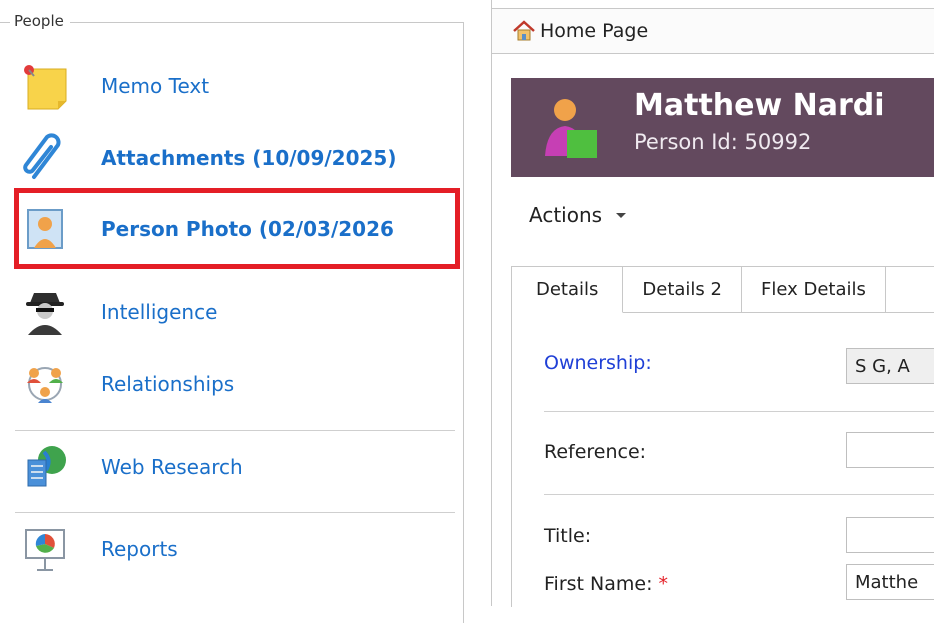 The width and height of the screenshot is (934, 623). What do you see at coordinates (890, 535) in the screenshot?
I see `title-field` at bounding box center [890, 535].